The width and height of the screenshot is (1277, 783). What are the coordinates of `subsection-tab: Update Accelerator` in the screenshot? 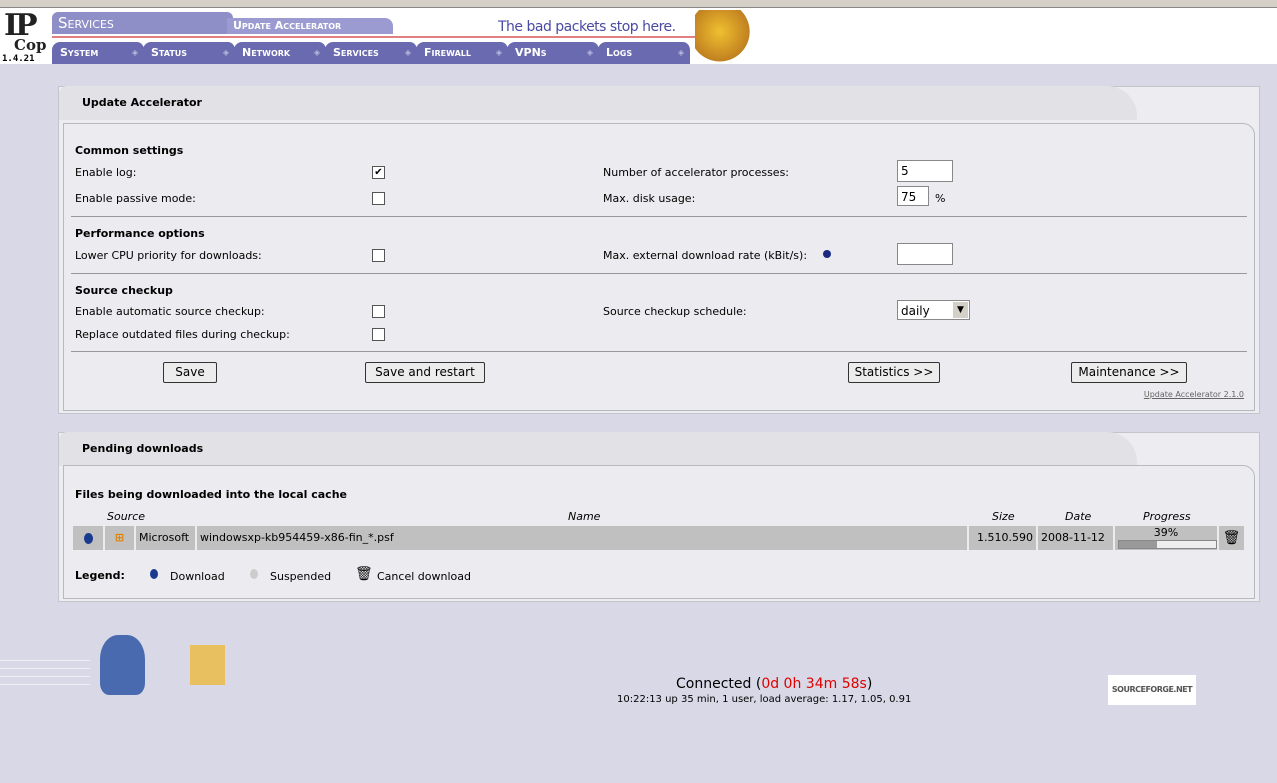 It's located at (310, 26).